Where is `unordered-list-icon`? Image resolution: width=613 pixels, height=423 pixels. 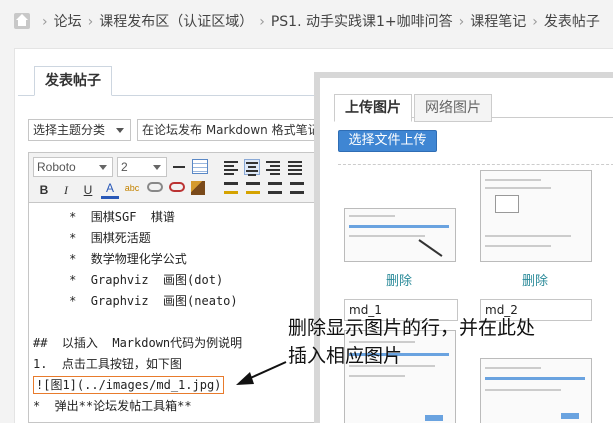
unordered-list-icon is located at coordinates (297, 188).